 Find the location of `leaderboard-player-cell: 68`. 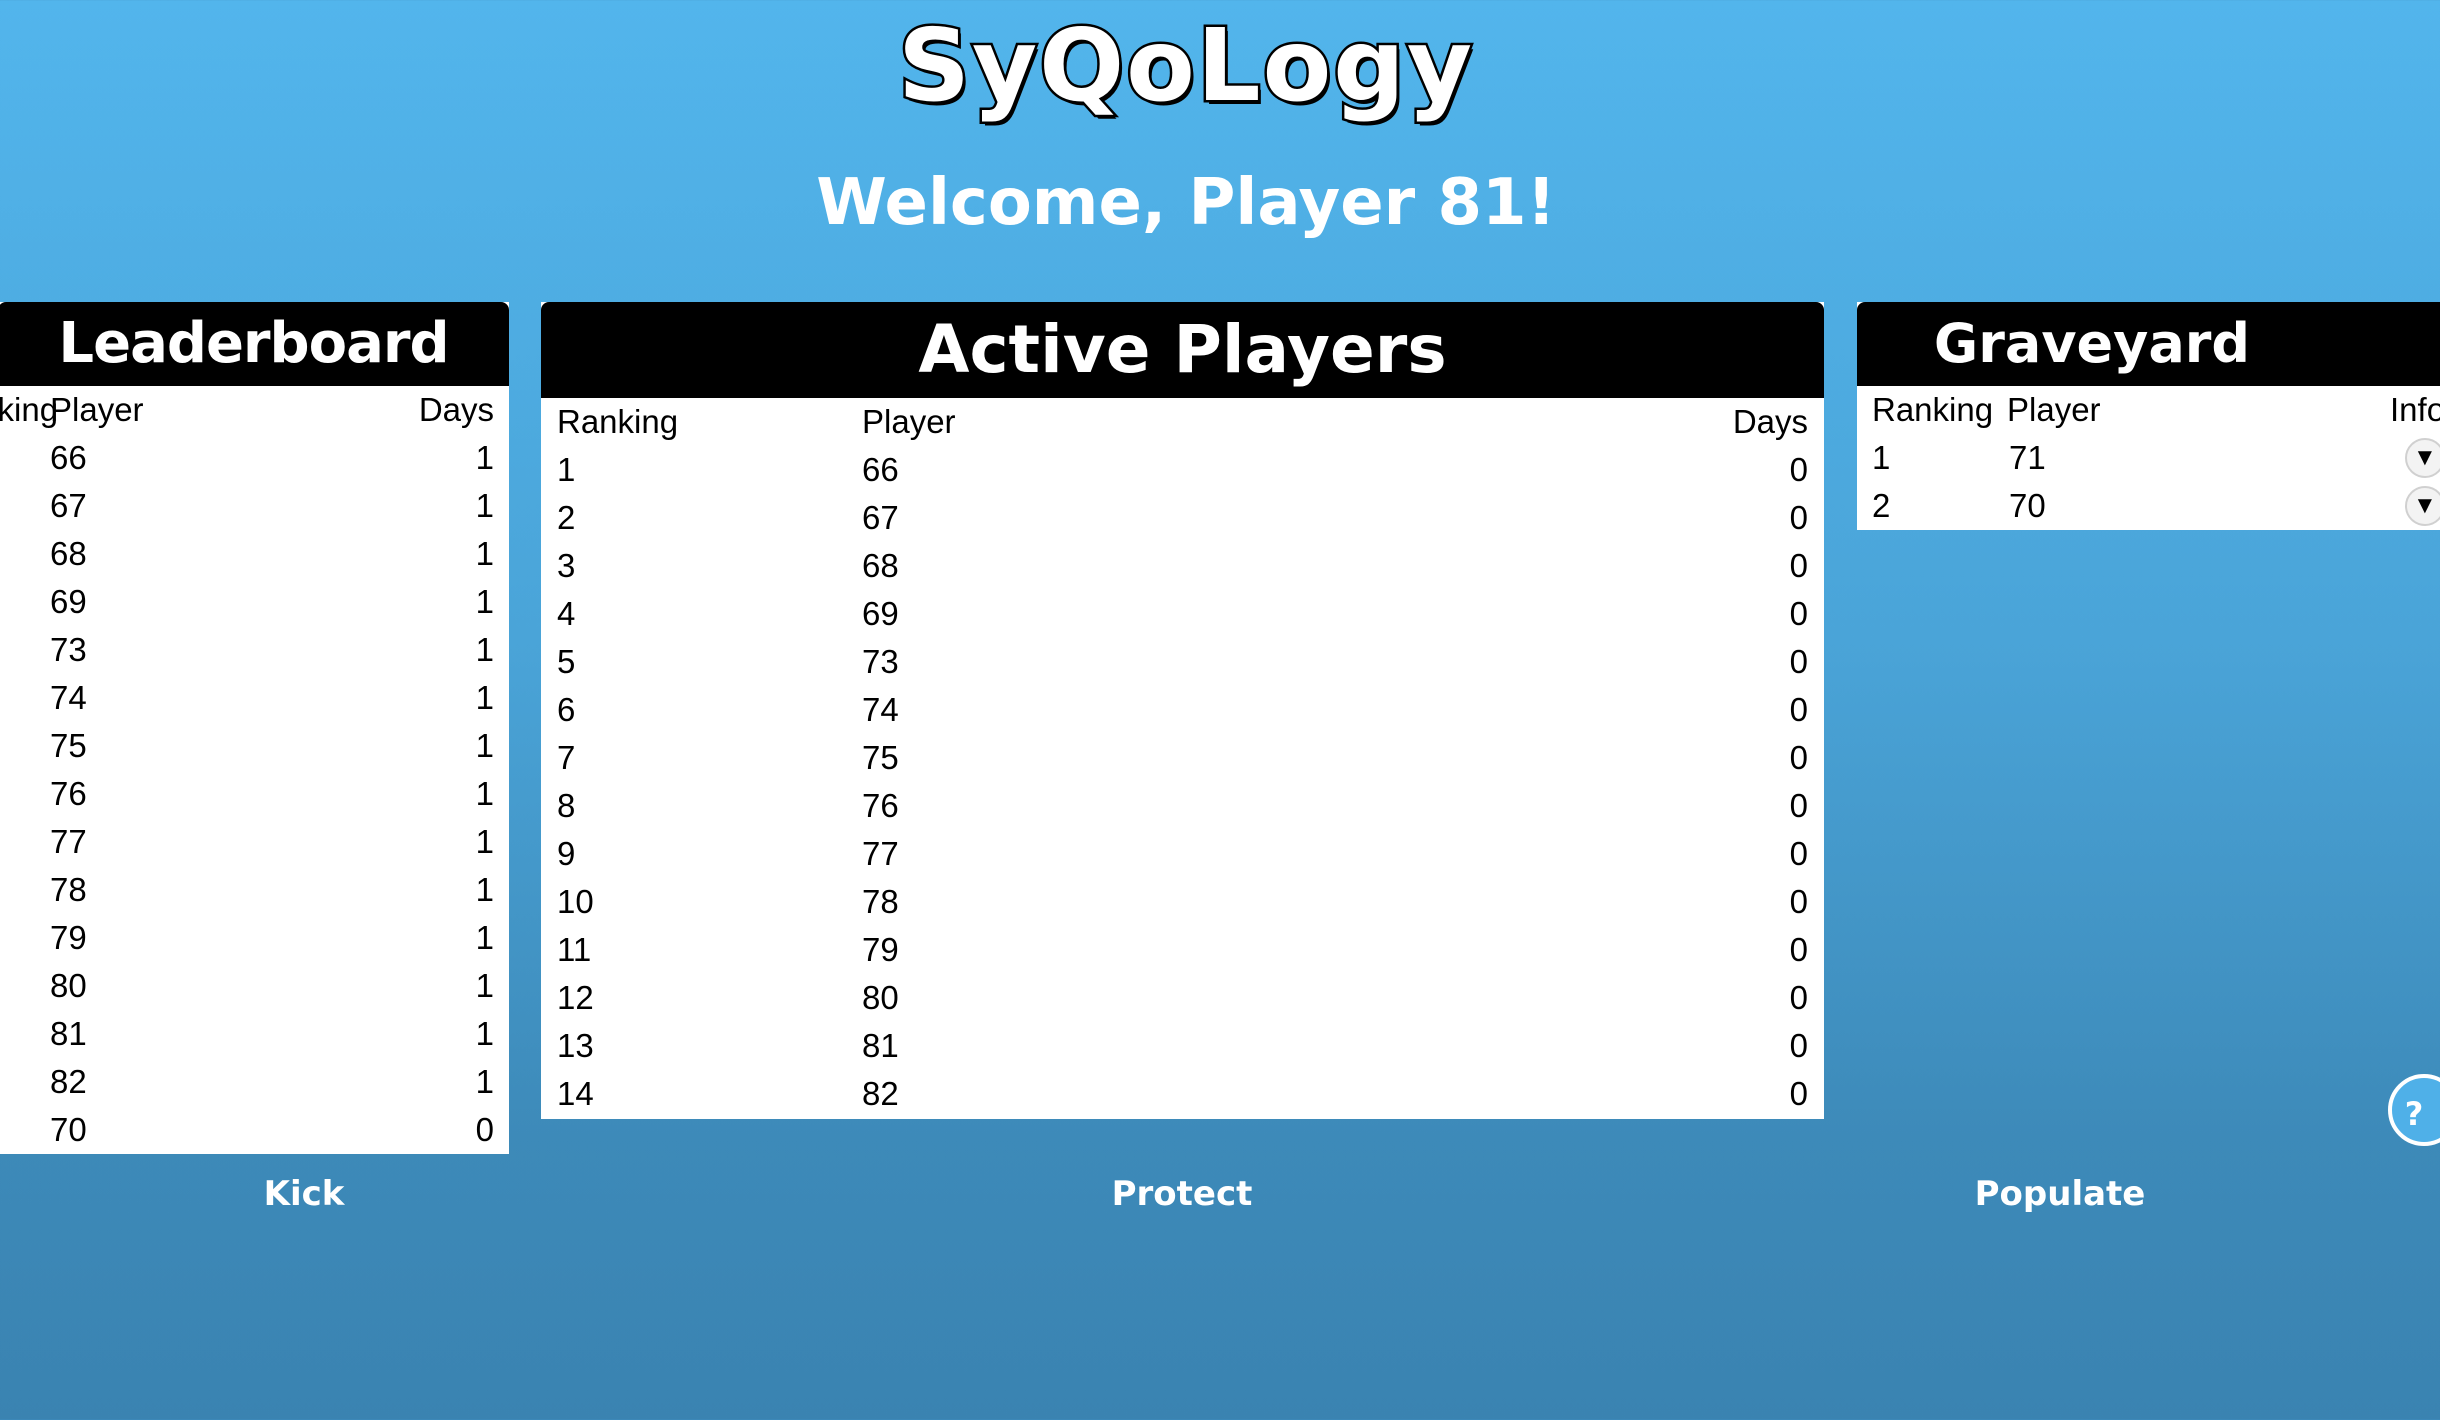

leaderboard-player-cell: 68 is located at coordinates (68, 553).